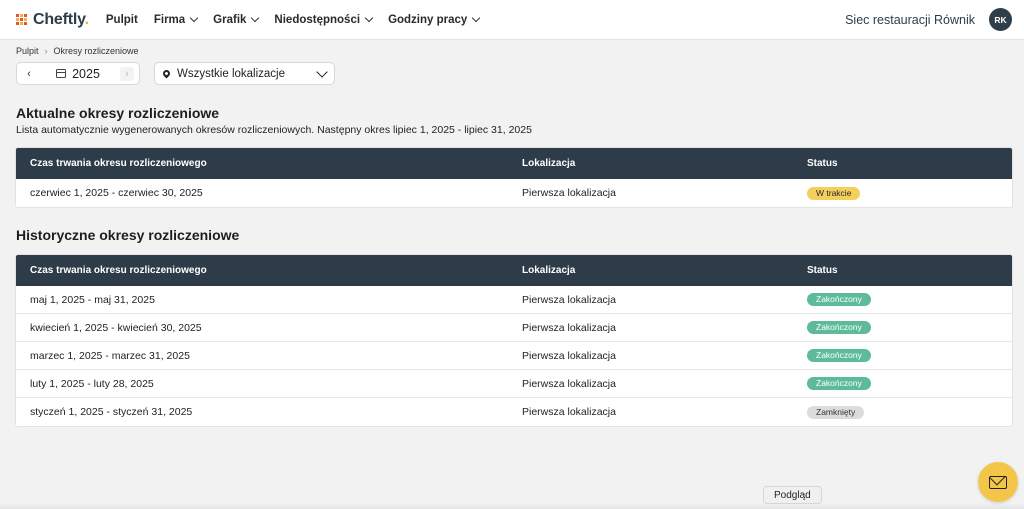 This screenshot has width=1024, height=509. I want to click on current-periods-title: Aktualne okresy rozliczeniowe, so click(118, 113).